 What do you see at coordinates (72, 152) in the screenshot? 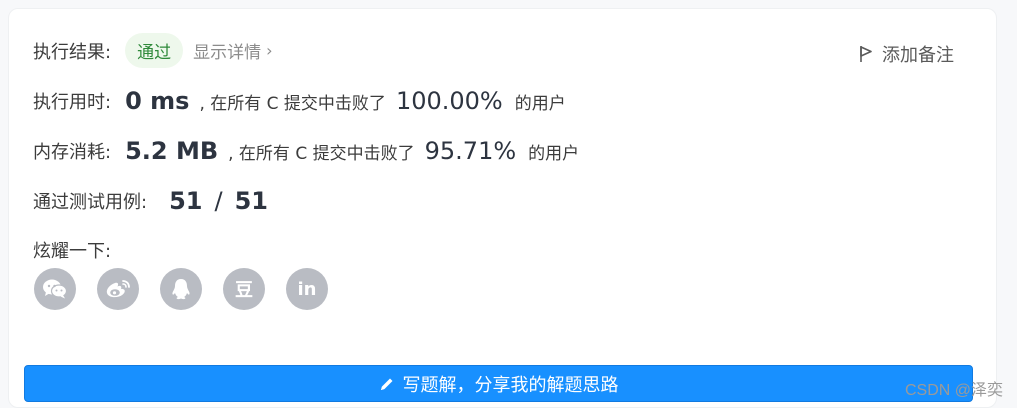
I see `memory-label: 内存消耗:` at bounding box center [72, 152].